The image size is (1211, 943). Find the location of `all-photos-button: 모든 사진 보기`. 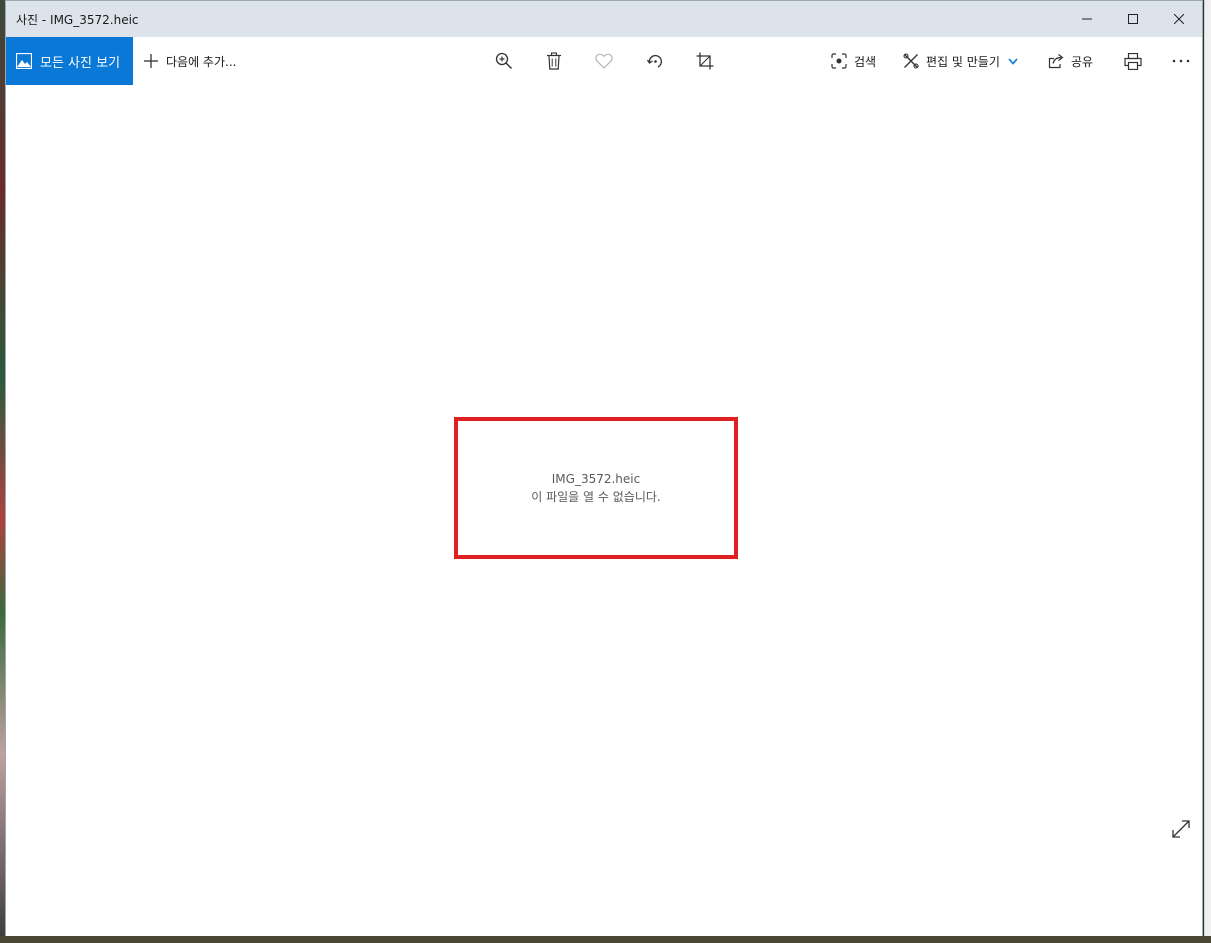

all-photos-button: 모든 사진 보기 is located at coordinates (69, 61).